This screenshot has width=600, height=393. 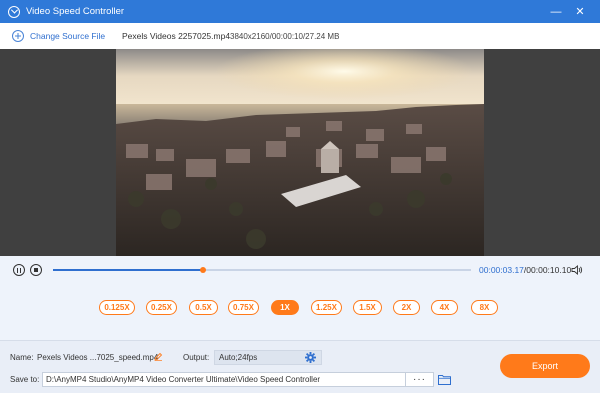 I want to click on output-label: Output:, so click(x=196, y=357).